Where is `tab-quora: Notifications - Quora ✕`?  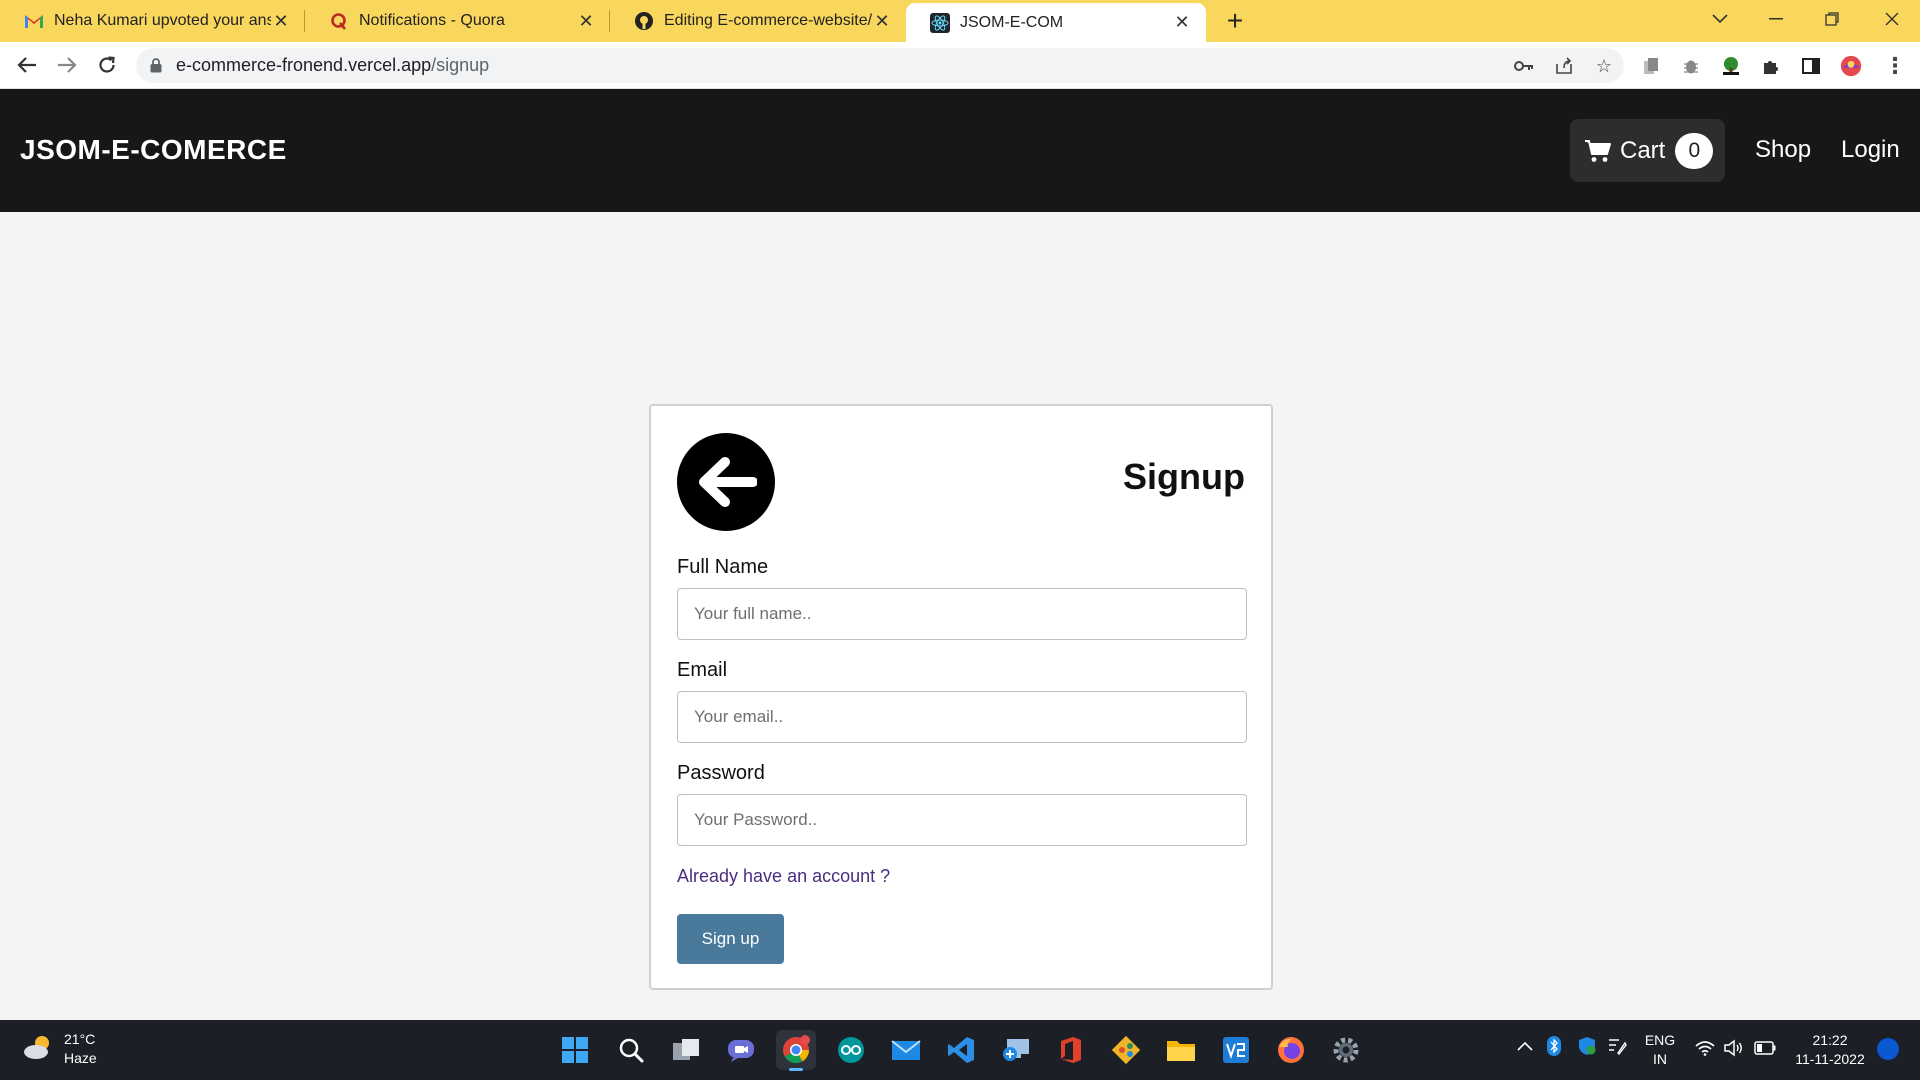 tab-quora: Notifications - Quora ✕ is located at coordinates (457, 21).